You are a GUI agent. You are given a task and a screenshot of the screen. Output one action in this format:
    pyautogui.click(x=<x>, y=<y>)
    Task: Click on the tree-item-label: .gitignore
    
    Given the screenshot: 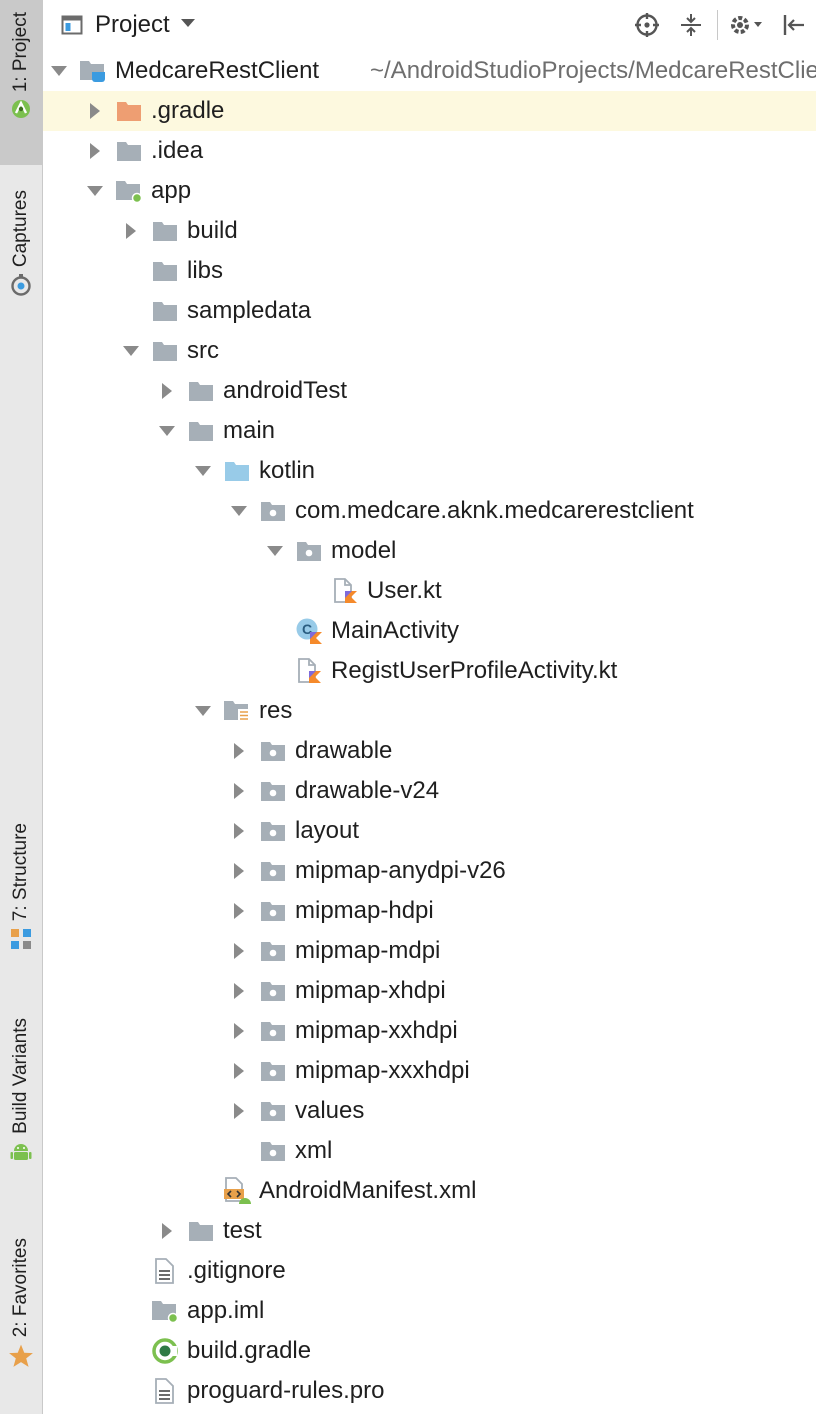 What is the action you would take?
    pyautogui.click(x=236, y=1270)
    